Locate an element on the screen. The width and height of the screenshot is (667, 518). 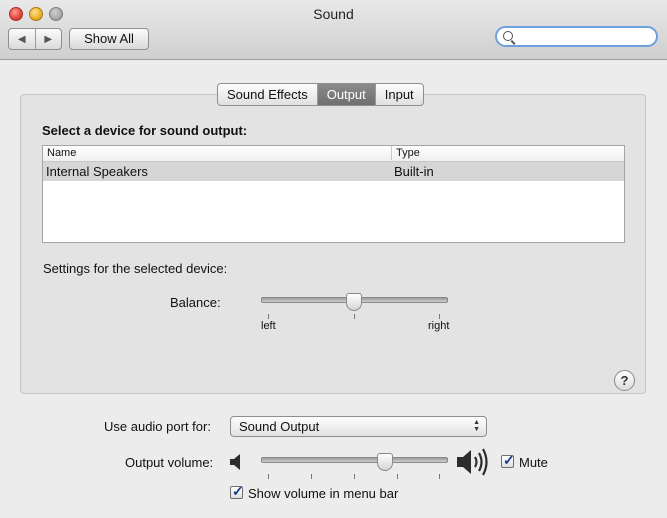
device-name-cell: Internal Speakers is located at coordinates (97, 171).